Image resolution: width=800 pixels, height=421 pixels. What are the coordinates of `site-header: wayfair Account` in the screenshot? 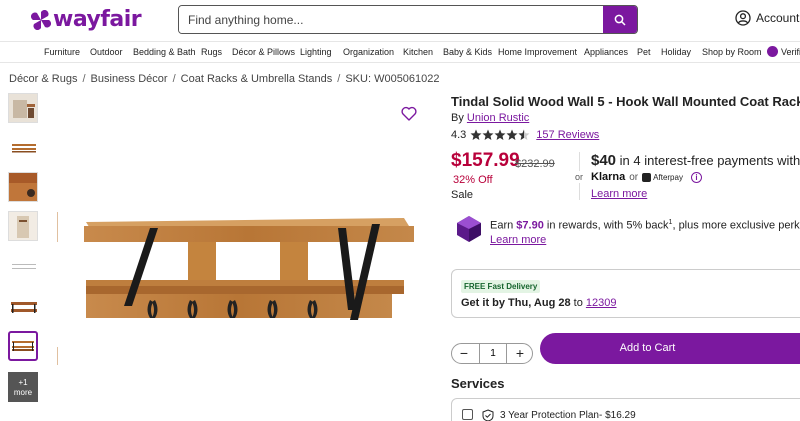 It's located at (400, 20).